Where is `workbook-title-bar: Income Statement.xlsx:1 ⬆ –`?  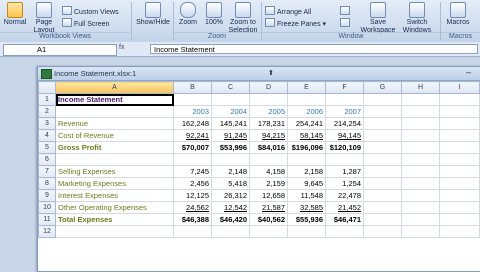
workbook-title-bar: Income Statement.xlsx:1 ⬆ – is located at coordinates (259, 74).